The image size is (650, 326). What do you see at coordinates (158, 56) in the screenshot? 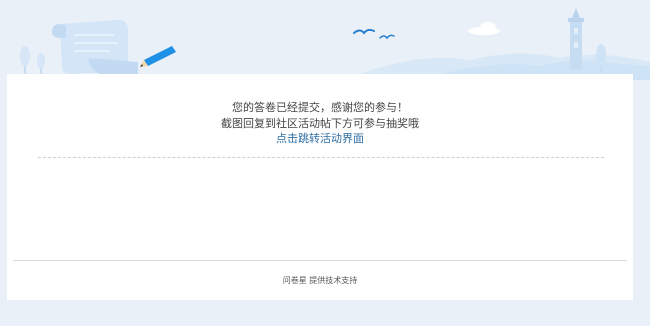
I see `pencil-icon` at bounding box center [158, 56].